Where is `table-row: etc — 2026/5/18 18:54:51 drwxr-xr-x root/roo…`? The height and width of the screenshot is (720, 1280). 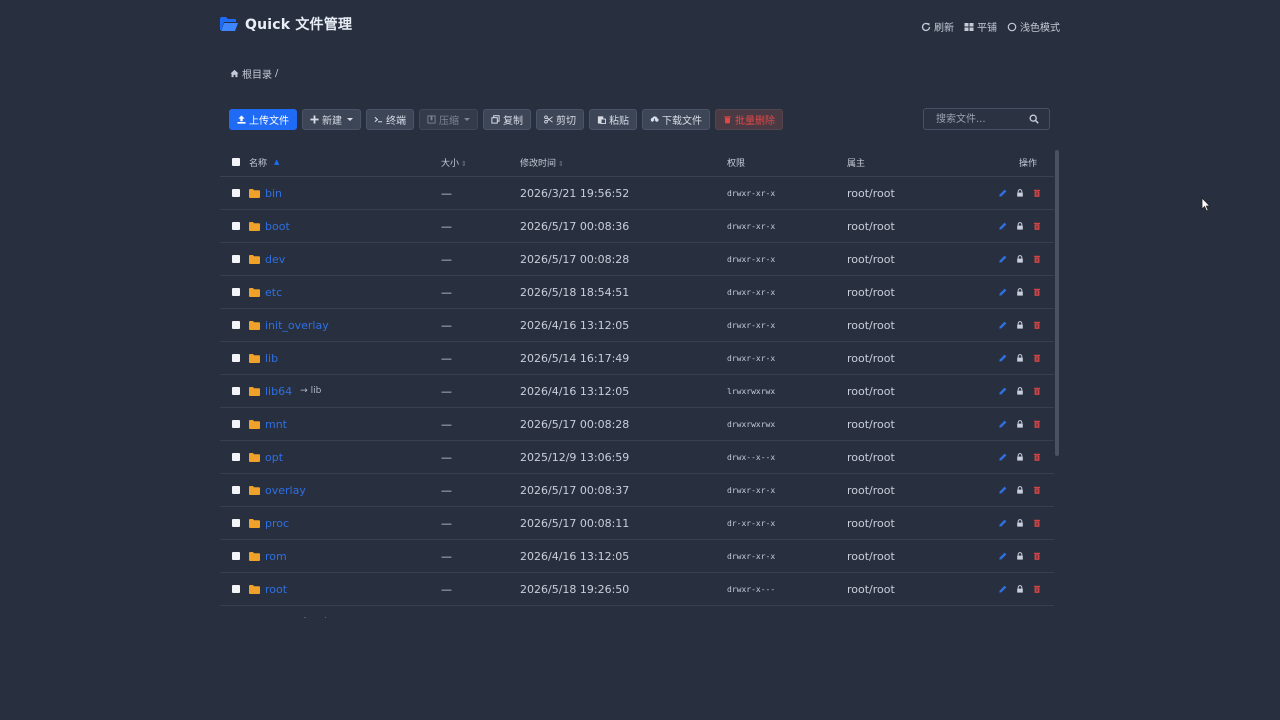 table-row: etc — 2026/5/18 18:54:51 drwxr-xr-x root/roo… is located at coordinates (637, 292).